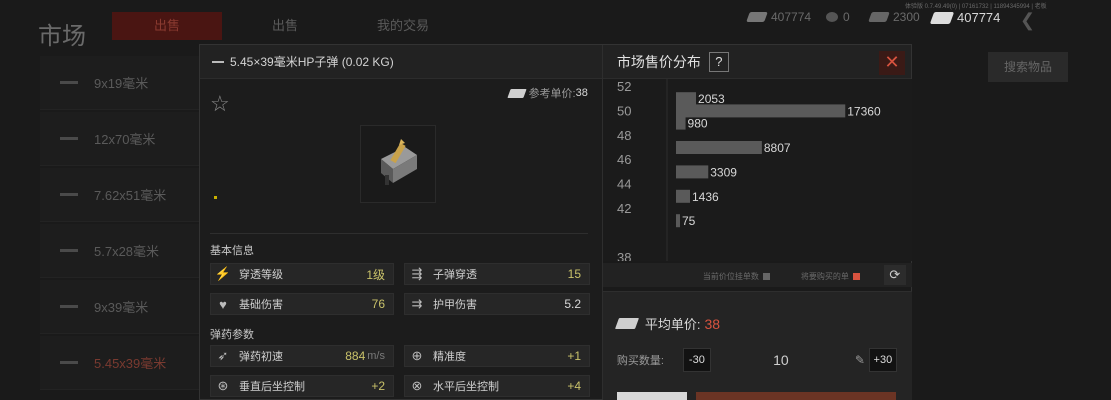  I want to click on stat-bullet-penetration: ⇶ 子弹穿透 15, so click(497, 274).